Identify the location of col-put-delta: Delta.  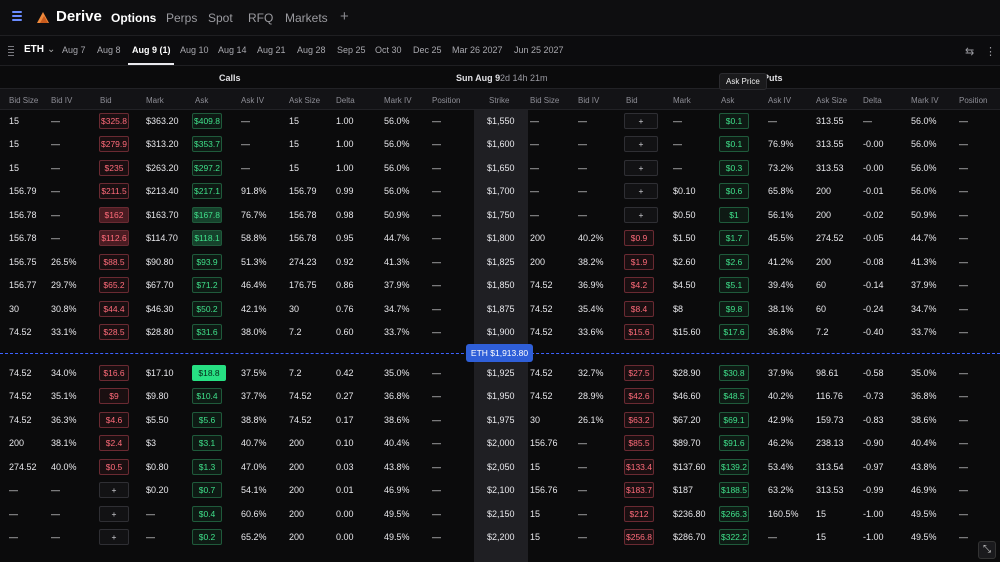
(872, 100).